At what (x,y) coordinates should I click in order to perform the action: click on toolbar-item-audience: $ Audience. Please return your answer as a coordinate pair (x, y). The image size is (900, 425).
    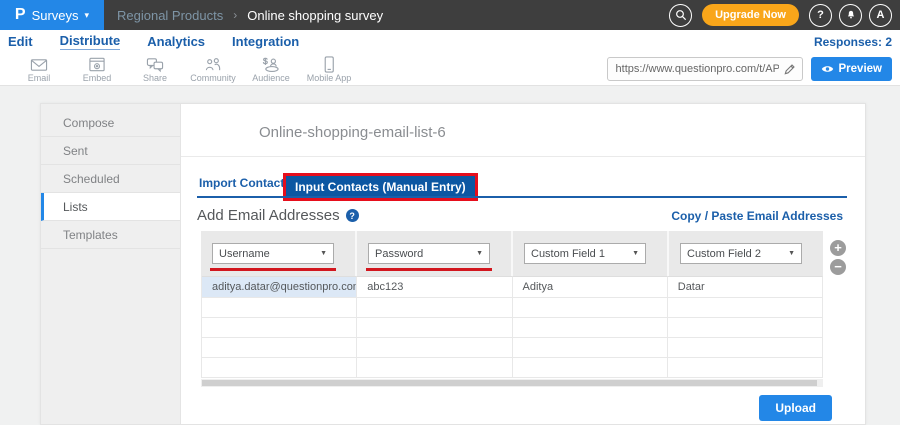
    Looking at the image, I should click on (271, 69).